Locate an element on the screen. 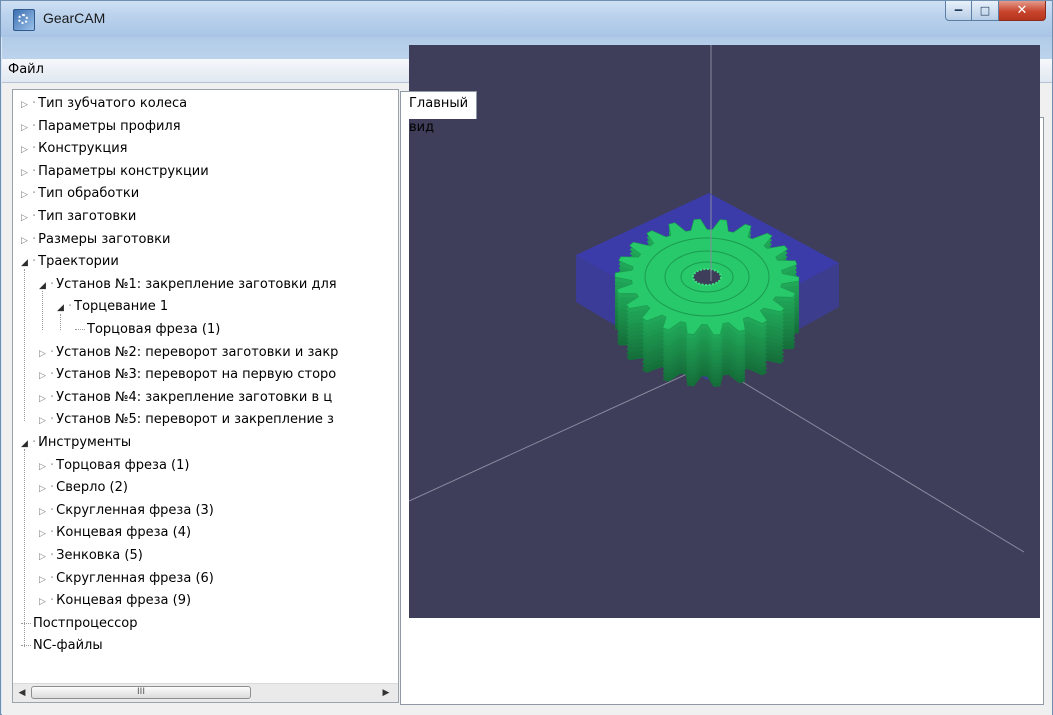 This screenshot has height=715, width=1053. tree-item: ▷ · Зенковка (5) is located at coordinates (91, 556).